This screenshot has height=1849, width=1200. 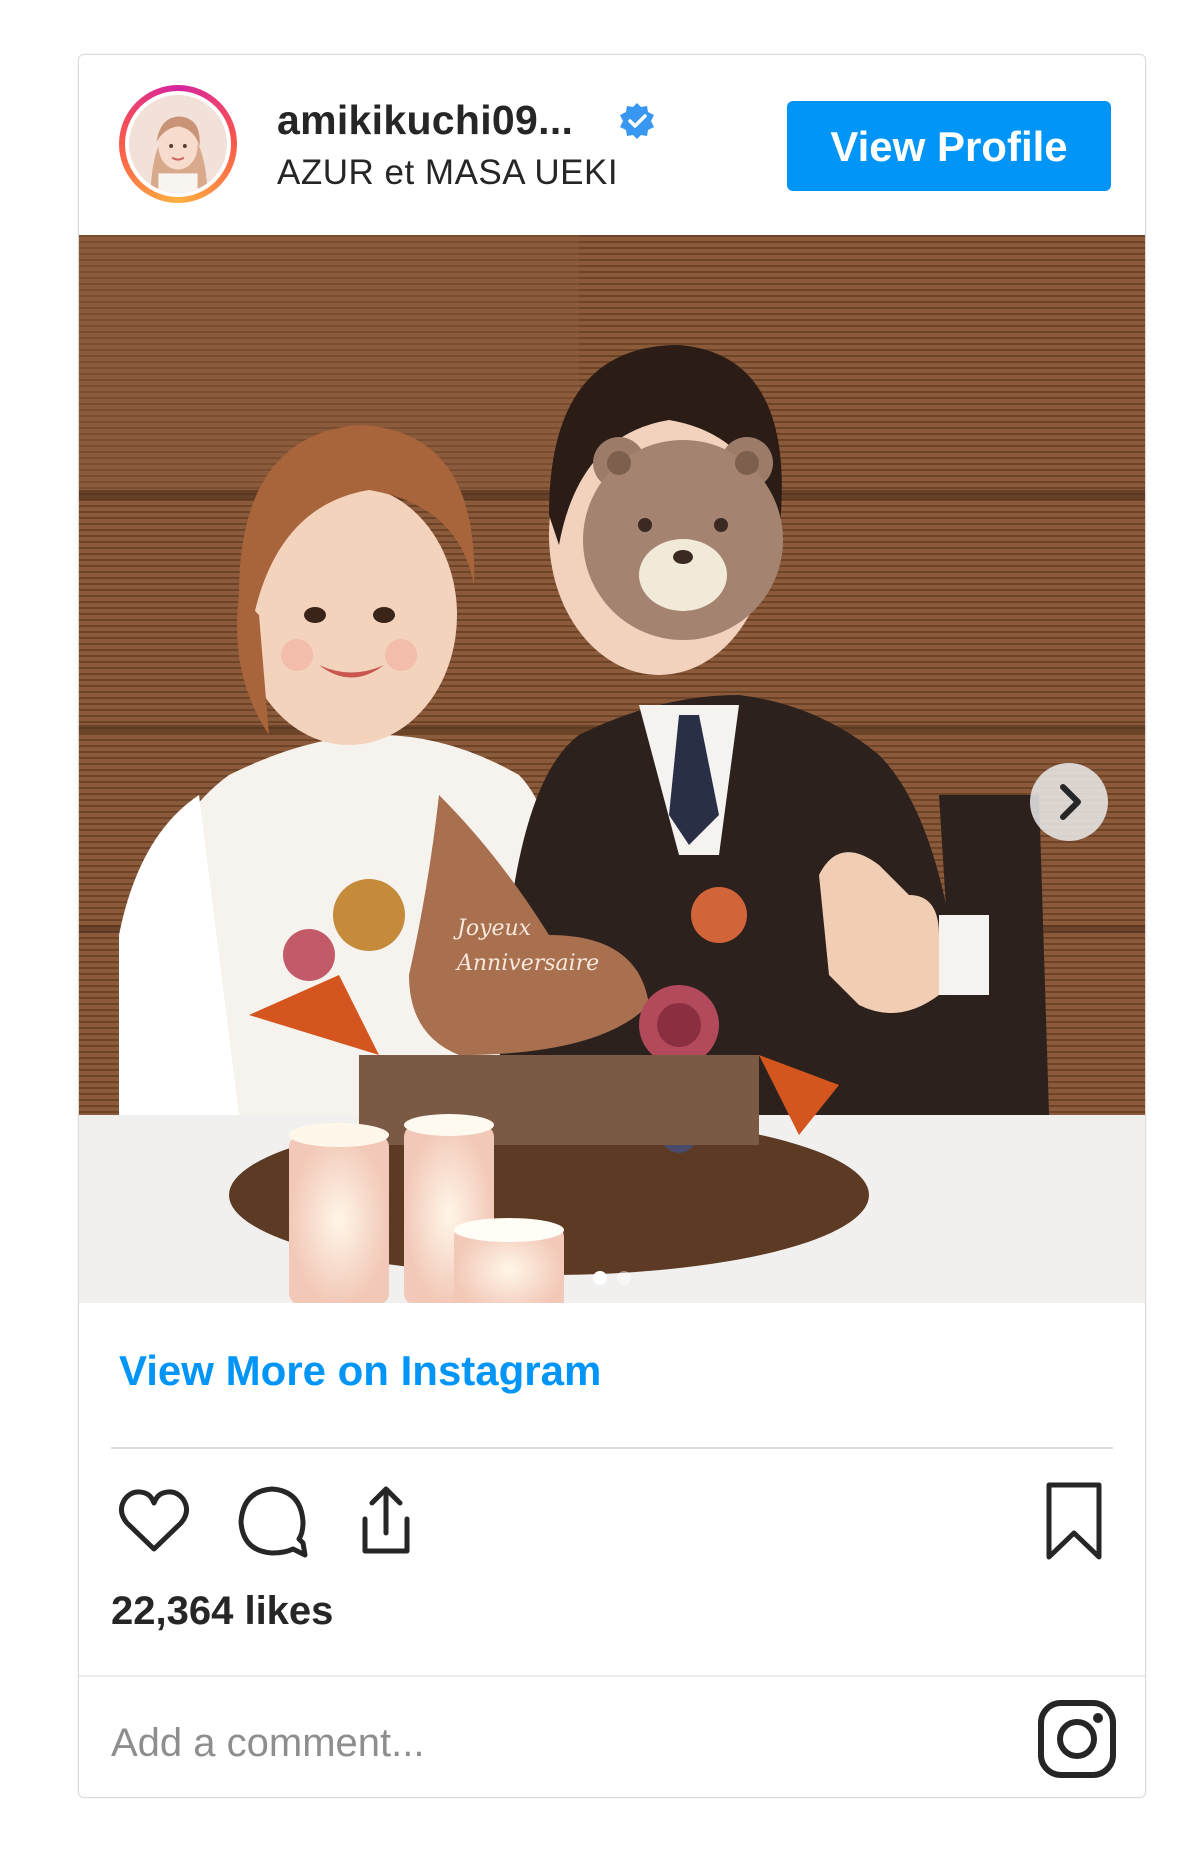 What do you see at coordinates (360, 1371) in the screenshot?
I see `view-more-link: View More on Instagram` at bounding box center [360, 1371].